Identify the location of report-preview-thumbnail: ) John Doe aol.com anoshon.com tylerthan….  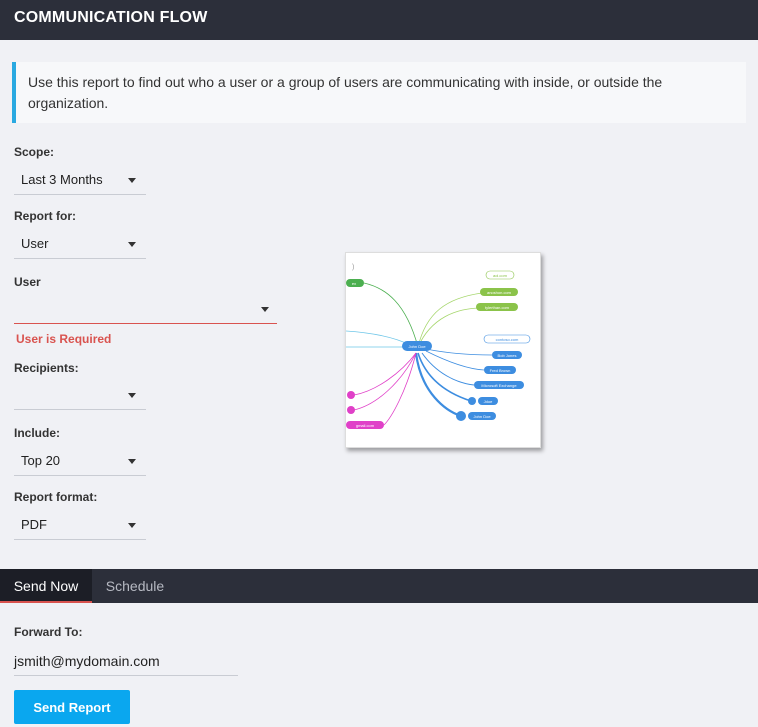
(443, 350).